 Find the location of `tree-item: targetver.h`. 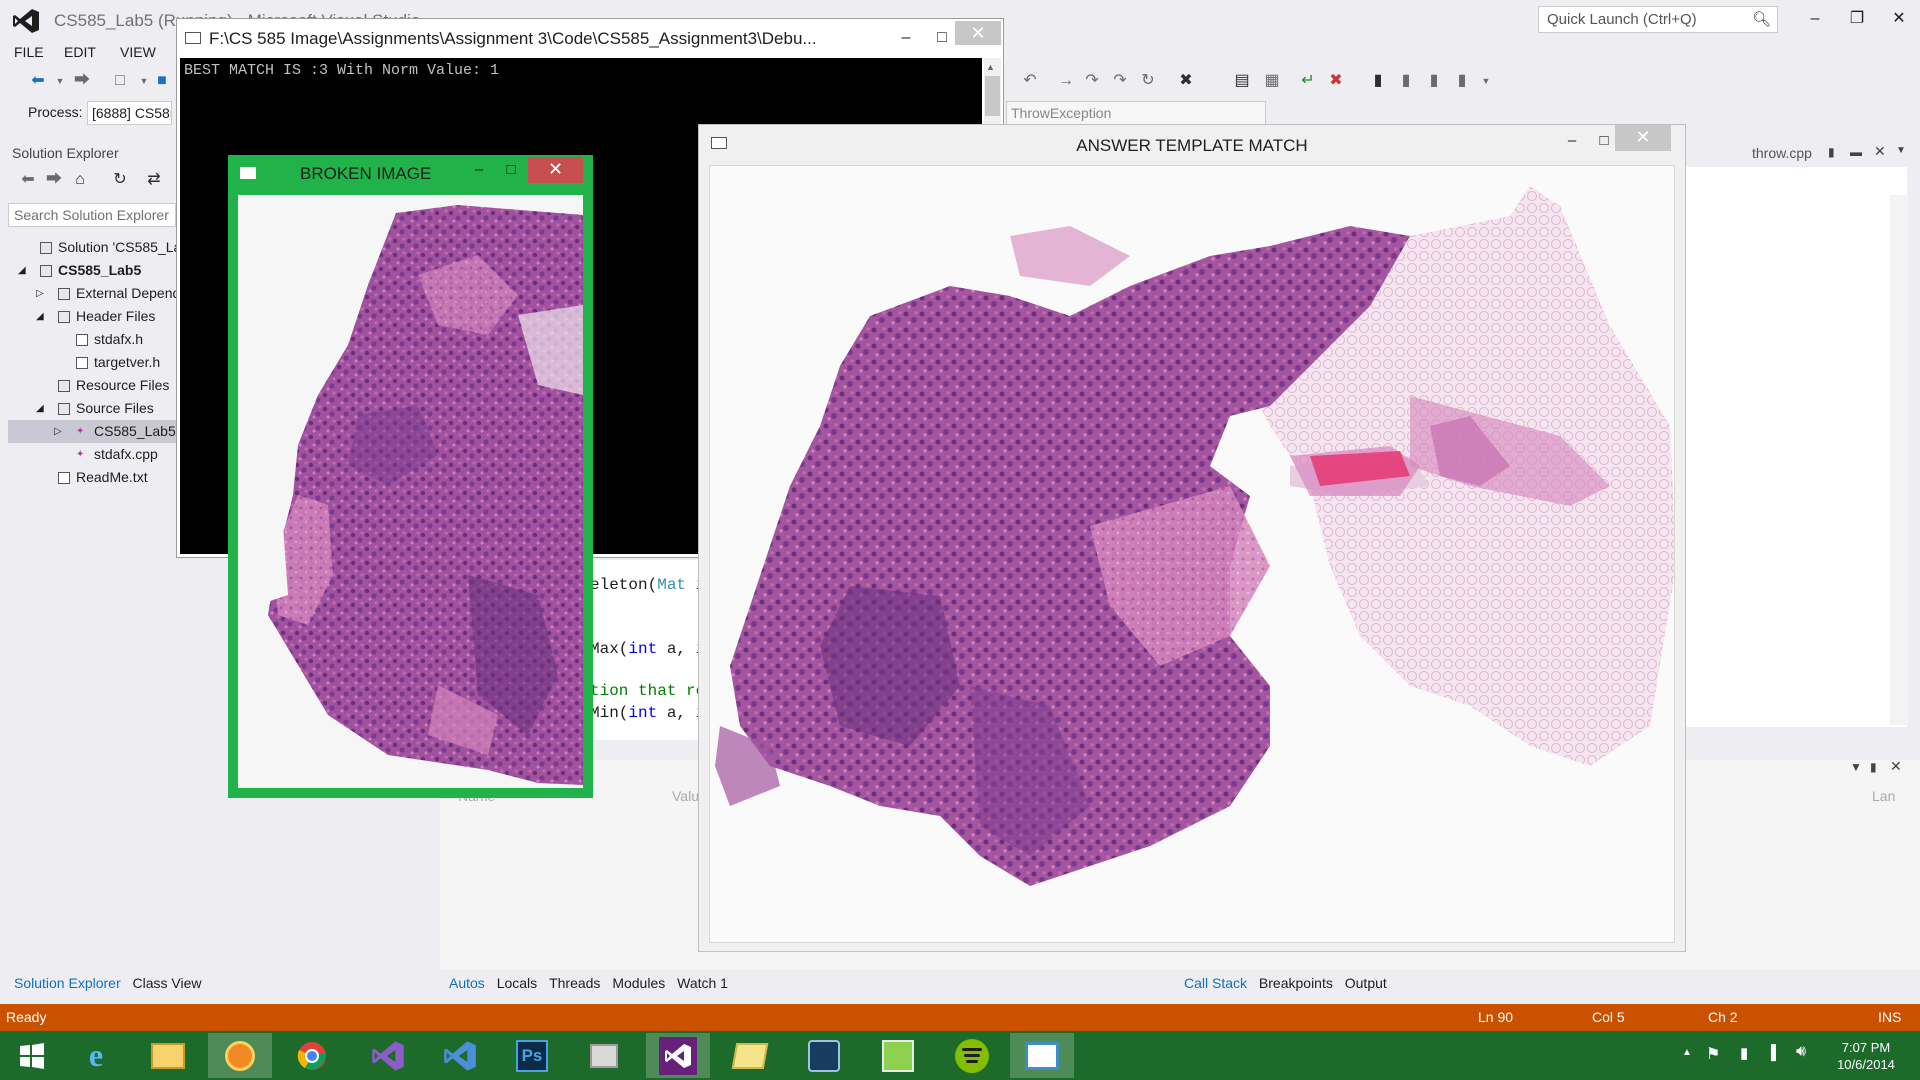

tree-item: targetver.h is located at coordinates (92, 362).